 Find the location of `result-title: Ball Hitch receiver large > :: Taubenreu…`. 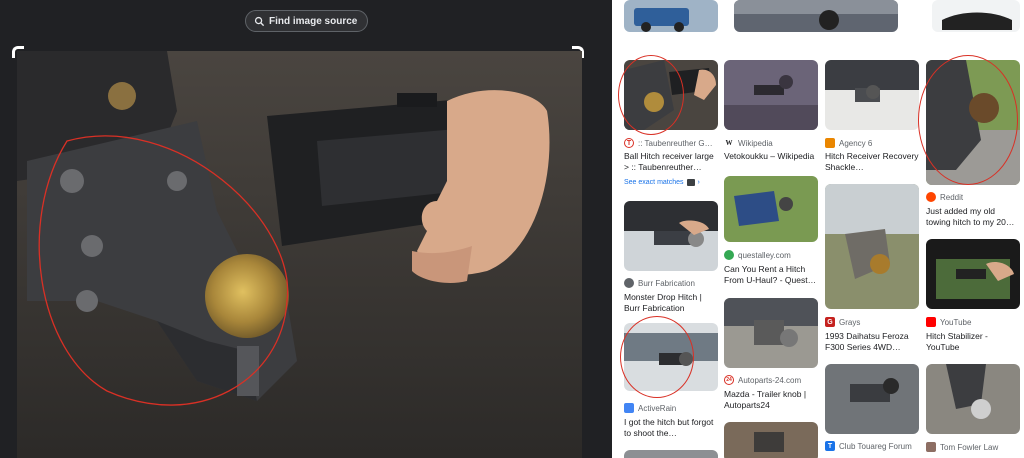

result-title: Ball Hitch receiver large > :: Taubenreu… is located at coordinates (671, 162).